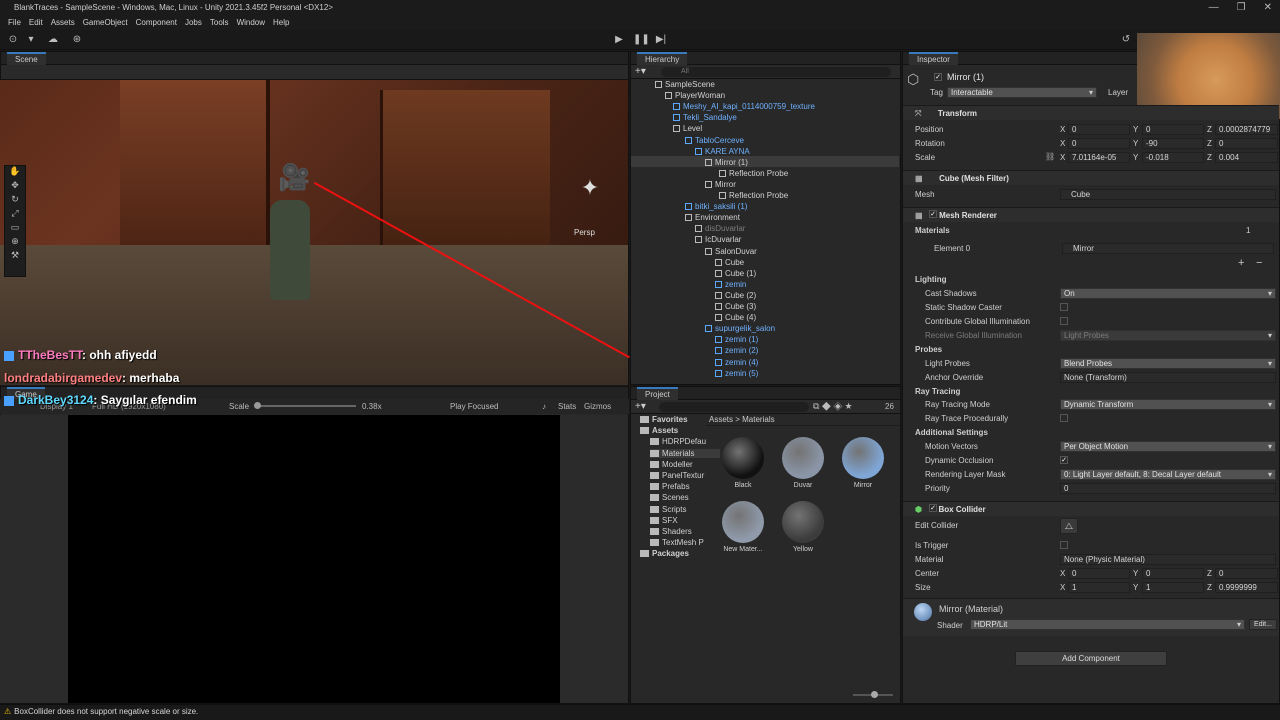 This screenshot has height=720, width=1280. Describe the element at coordinates (77, 40) in the screenshot. I see `collab-icon: ⊛` at that location.